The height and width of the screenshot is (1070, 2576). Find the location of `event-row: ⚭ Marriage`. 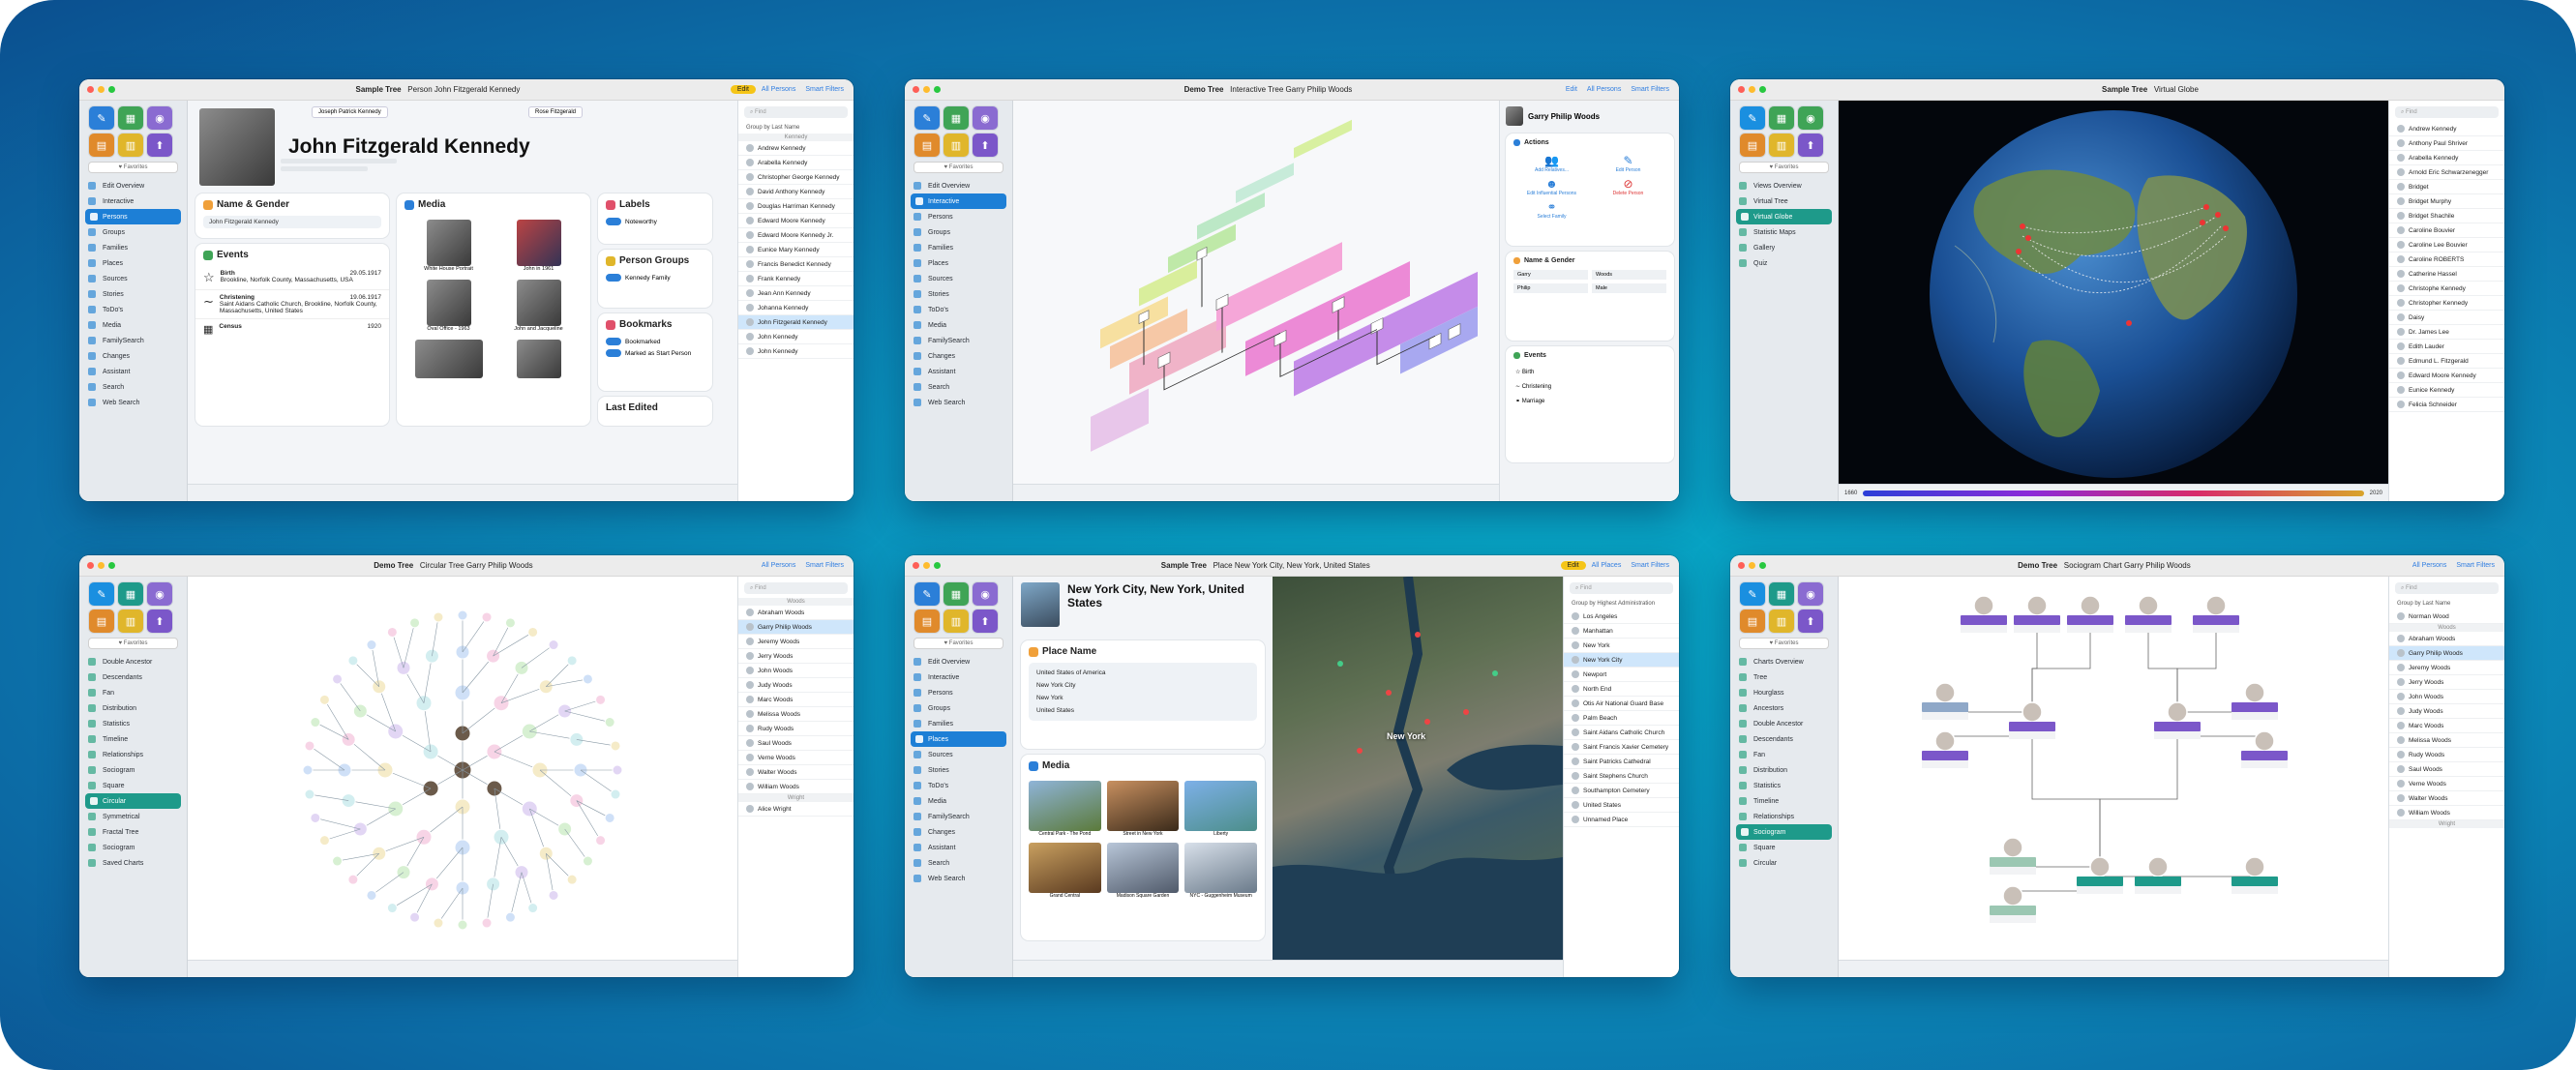

event-row: ⚭ Marriage is located at coordinates (1590, 401).